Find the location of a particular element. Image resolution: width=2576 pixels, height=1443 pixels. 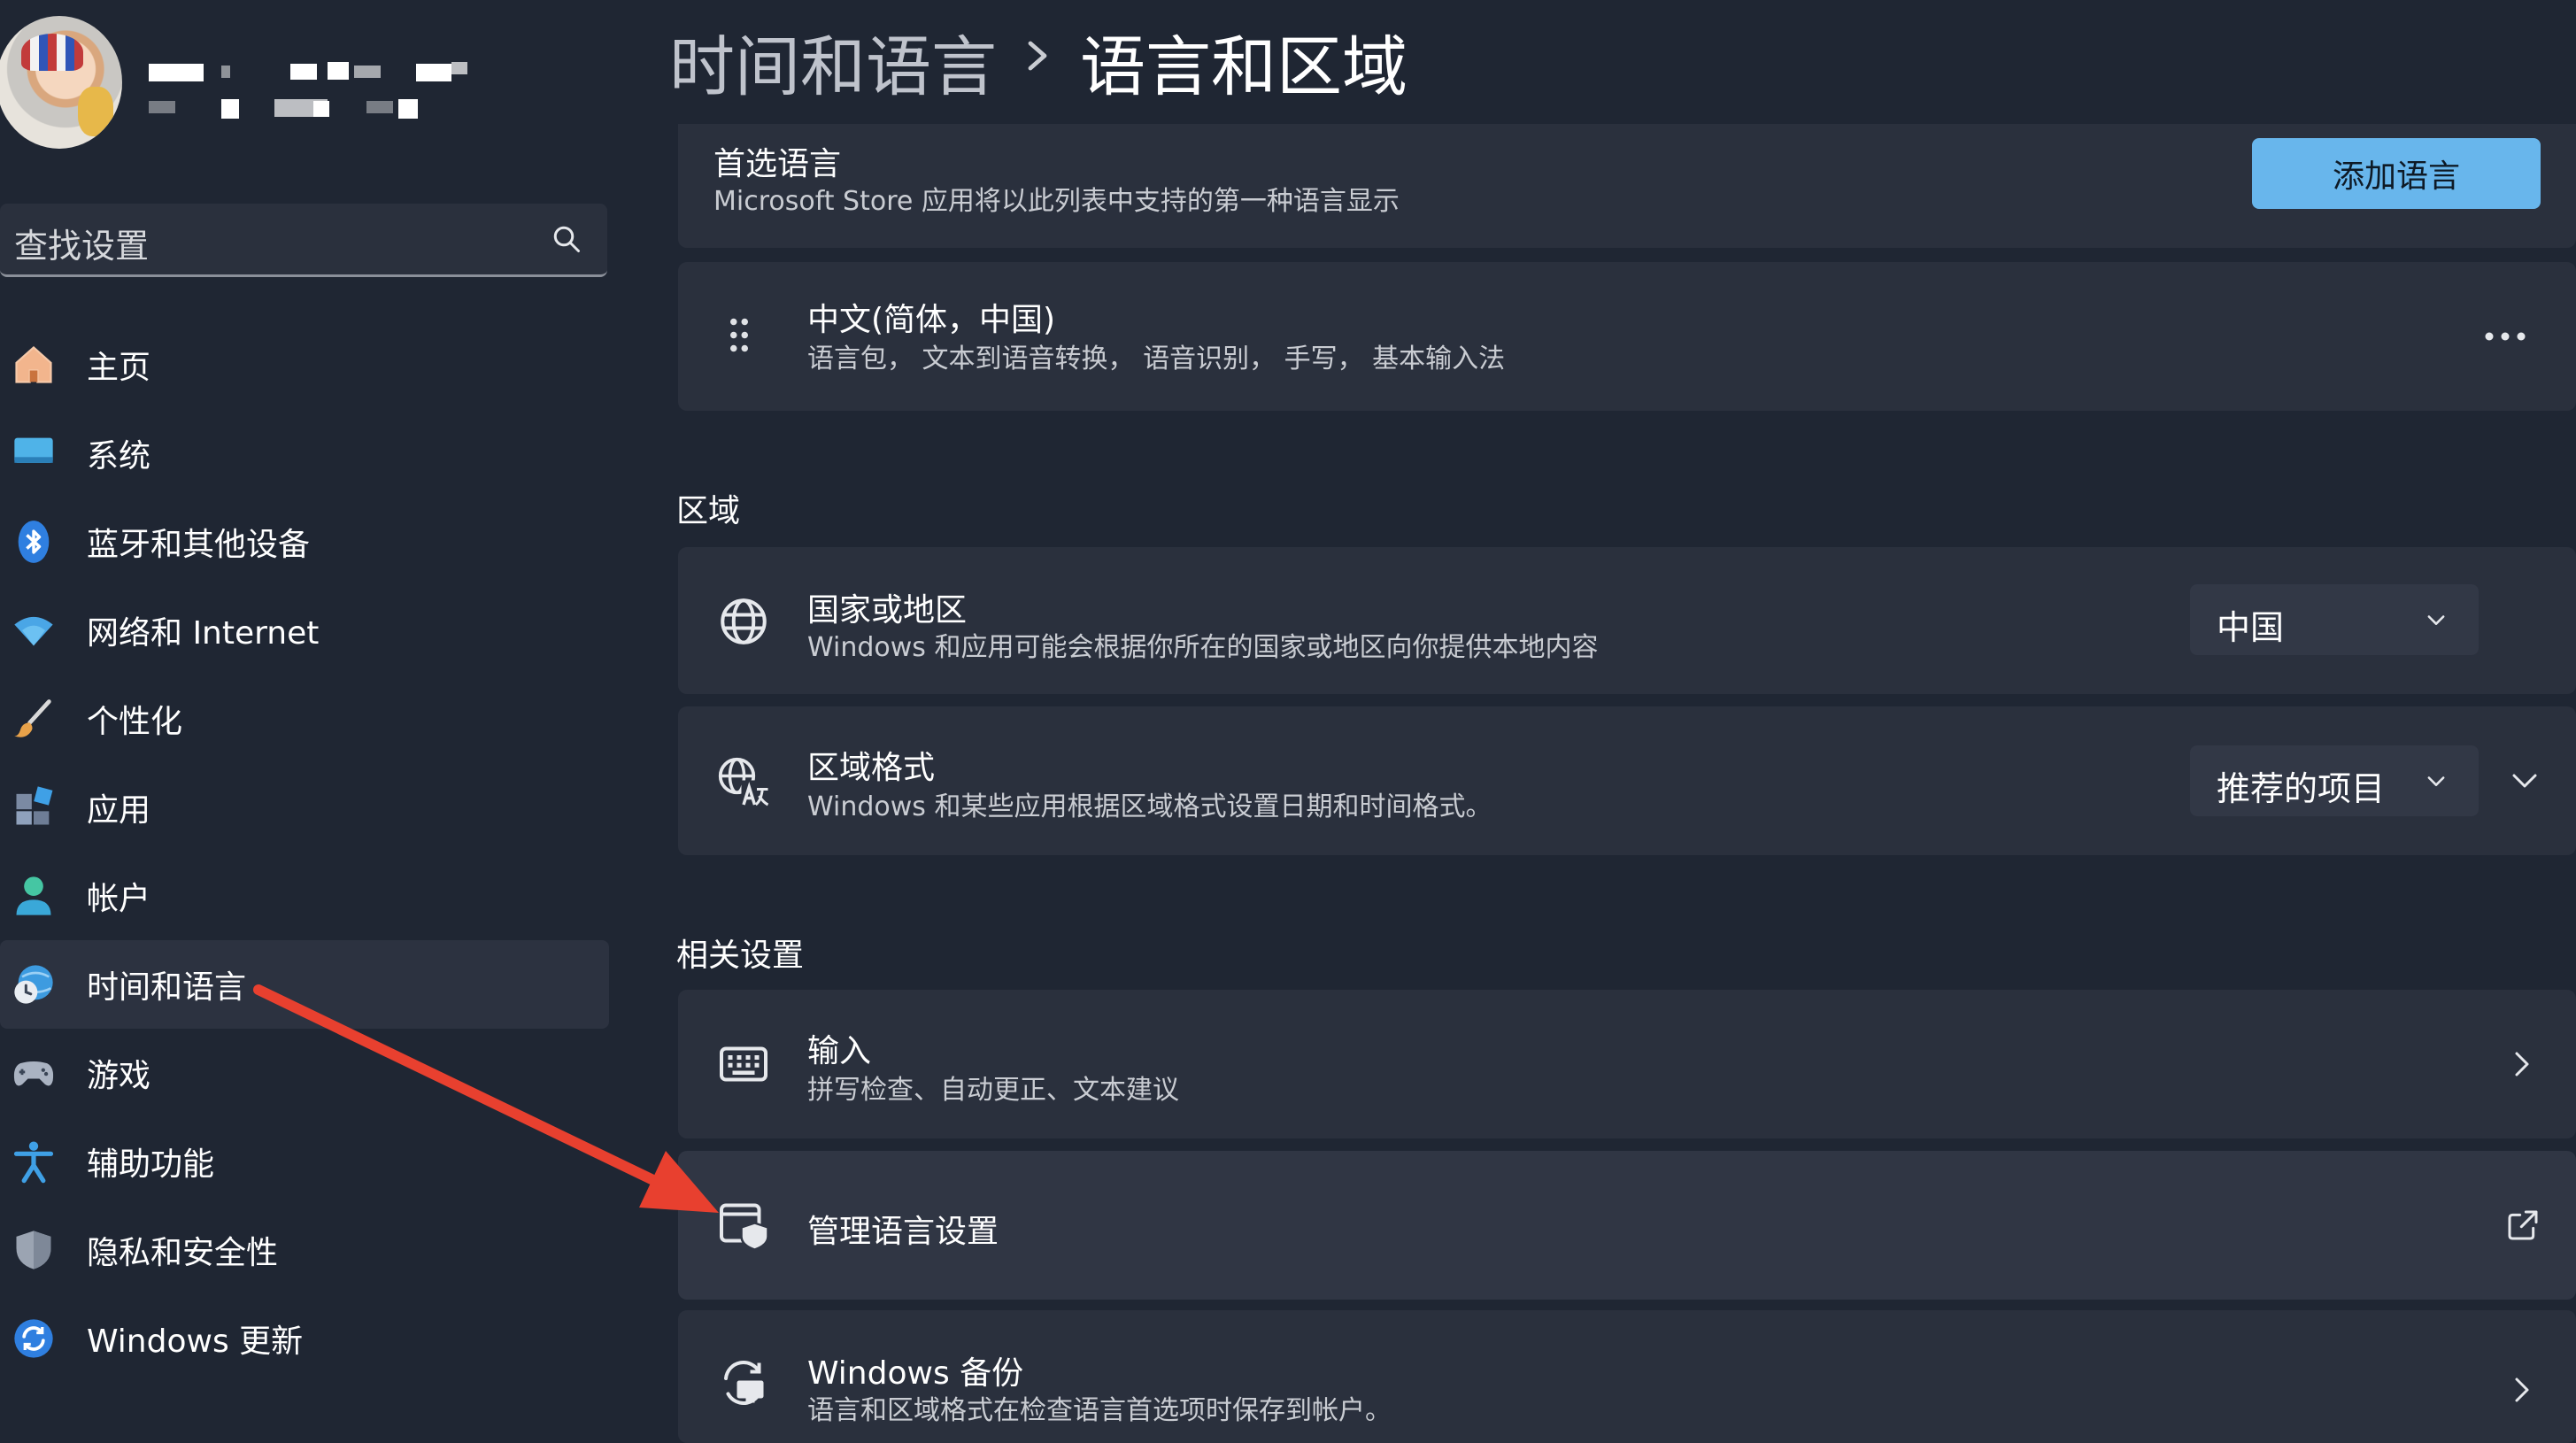

more-options-icon is located at coordinates (2505, 336).